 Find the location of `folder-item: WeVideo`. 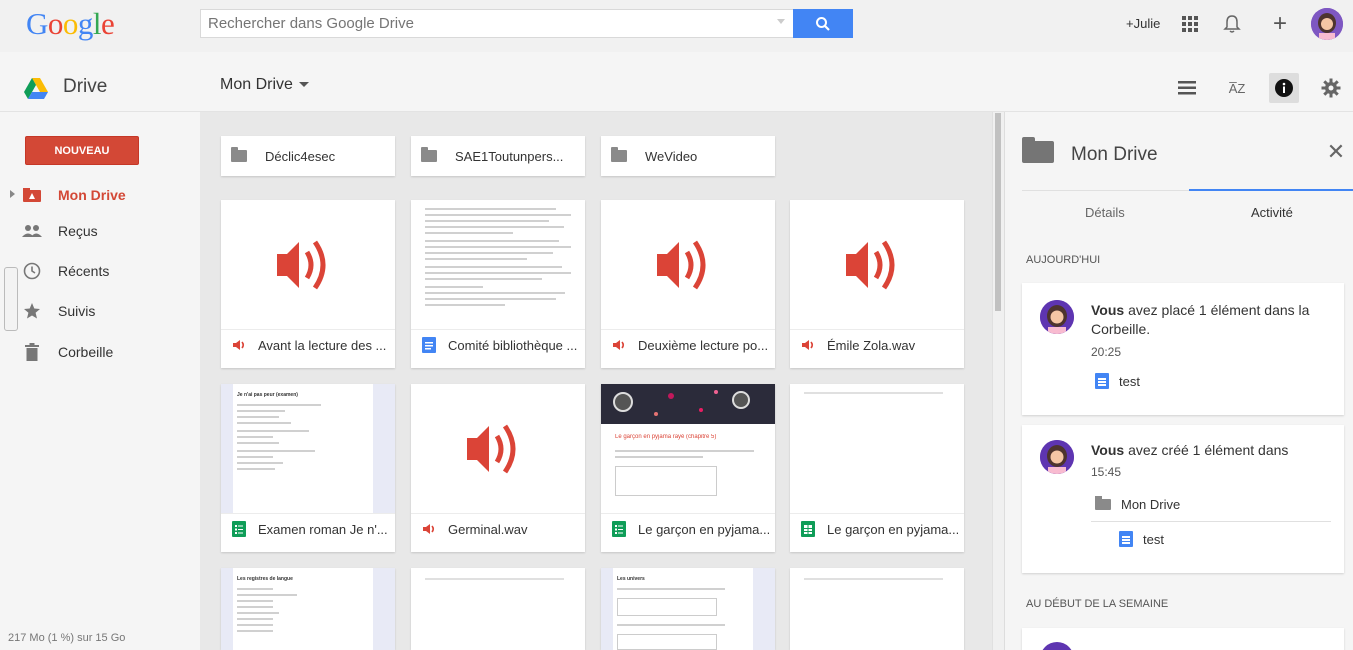

folder-item: WeVideo is located at coordinates (688, 156).